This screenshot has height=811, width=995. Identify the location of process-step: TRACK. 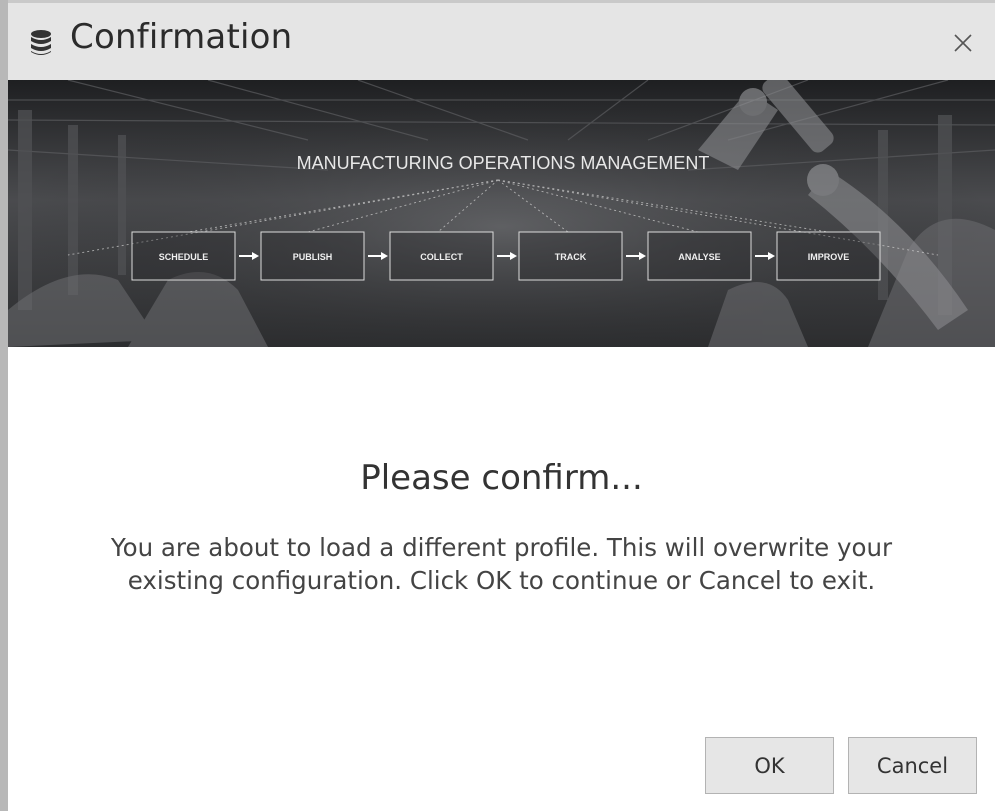
(570, 256).